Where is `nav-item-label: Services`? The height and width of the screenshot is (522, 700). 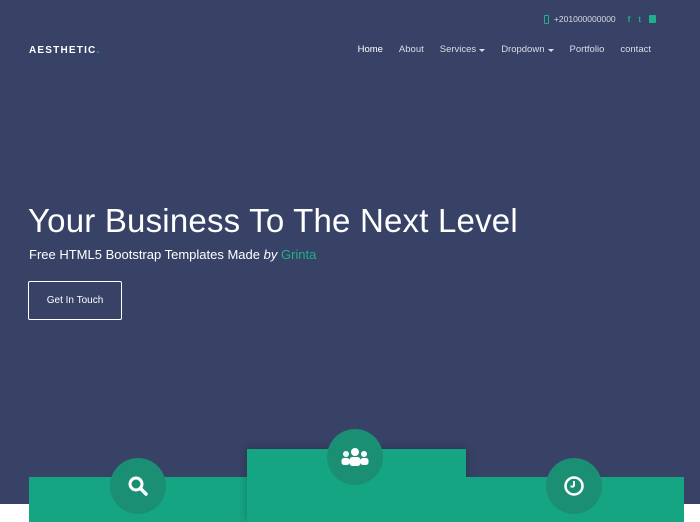 nav-item-label: Services is located at coordinates (458, 49).